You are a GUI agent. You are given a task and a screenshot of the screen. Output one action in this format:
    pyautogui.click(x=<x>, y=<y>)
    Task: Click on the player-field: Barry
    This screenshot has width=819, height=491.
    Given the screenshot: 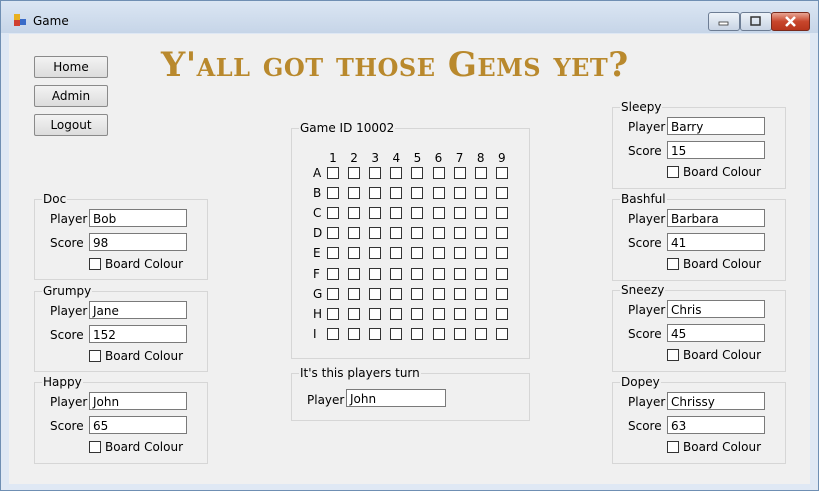 What is the action you would take?
    pyautogui.click(x=716, y=126)
    